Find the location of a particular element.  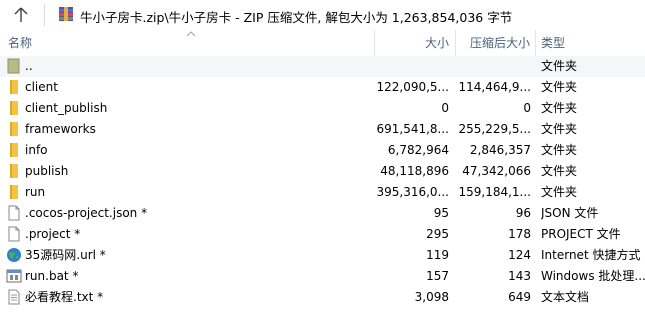

file-name: frameworks is located at coordinates (60, 129).